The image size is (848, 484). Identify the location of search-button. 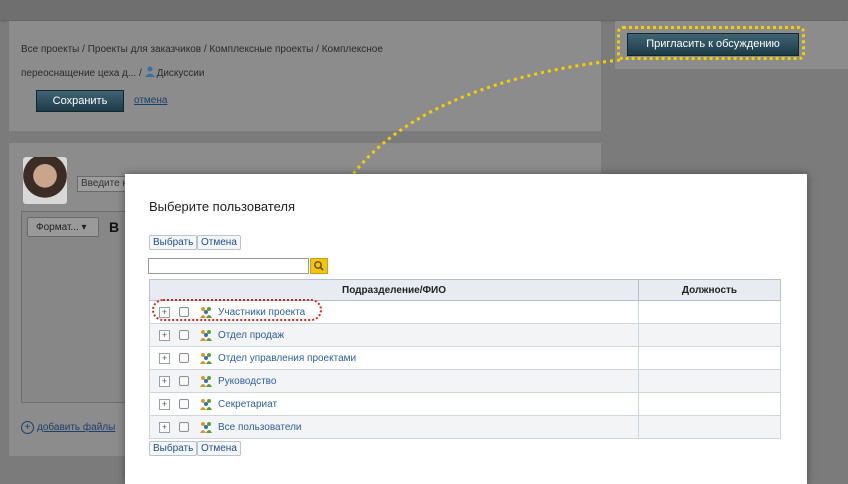
(319, 266).